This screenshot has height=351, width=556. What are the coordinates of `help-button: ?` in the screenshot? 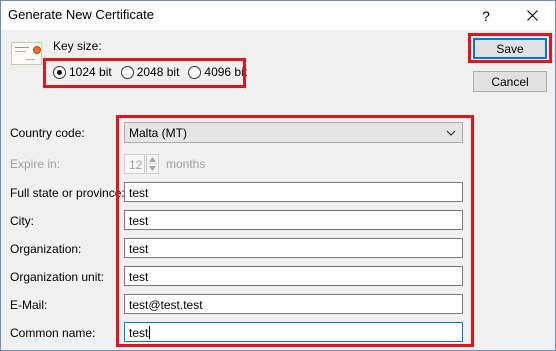 It's located at (486, 15).